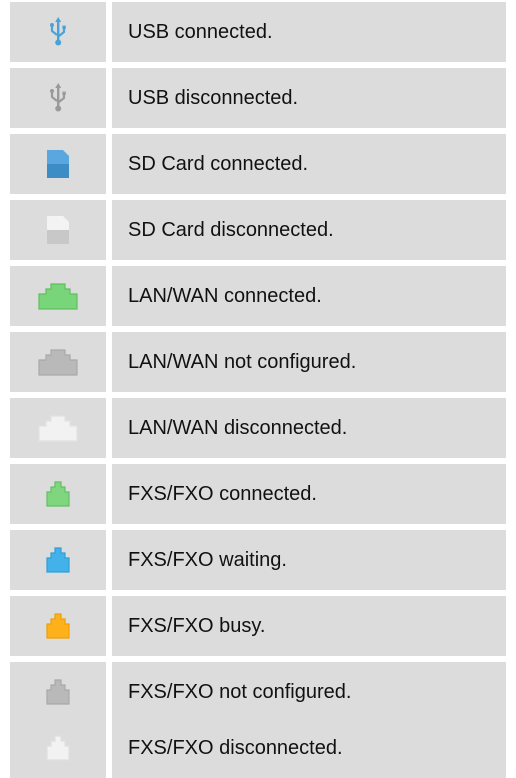 This screenshot has width=516, height=778. I want to click on usb-connected-icon, so click(58, 32).